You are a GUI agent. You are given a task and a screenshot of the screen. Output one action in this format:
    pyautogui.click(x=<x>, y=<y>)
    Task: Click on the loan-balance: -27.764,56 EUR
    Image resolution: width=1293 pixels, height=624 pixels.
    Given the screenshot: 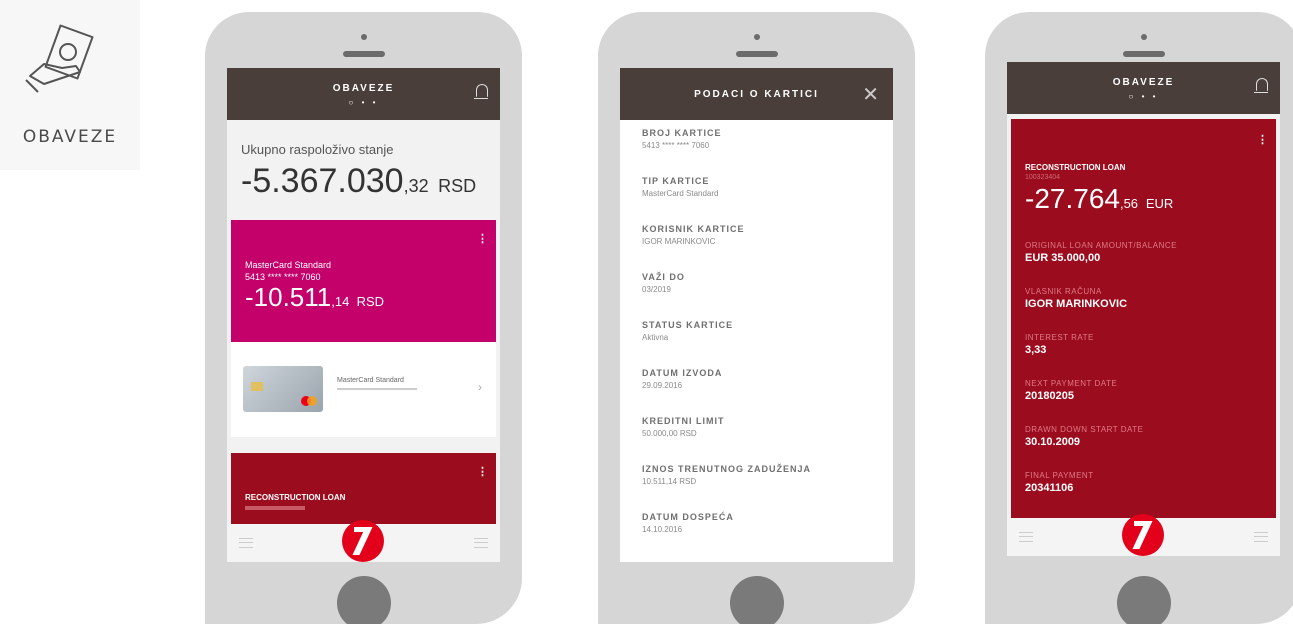 What is the action you would take?
    pyautogui.click(x=1099, y=198)
    